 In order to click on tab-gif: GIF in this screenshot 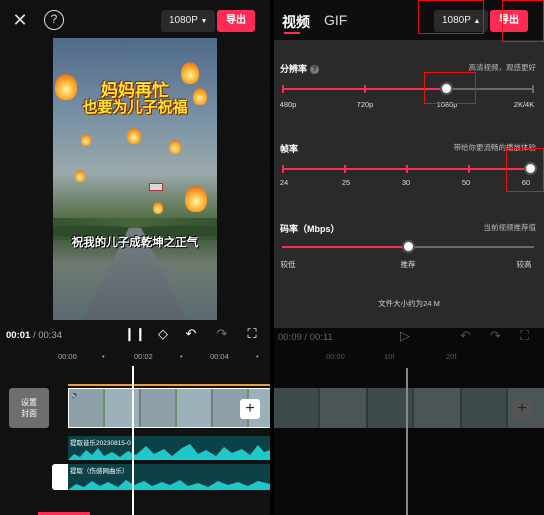, I will do `click(335, 20)`.